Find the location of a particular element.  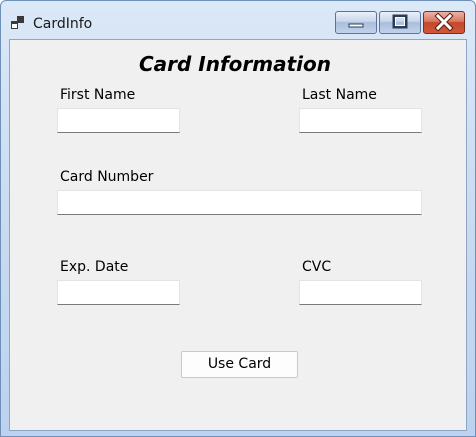

card-number-input is located at coordinates (239, 202).